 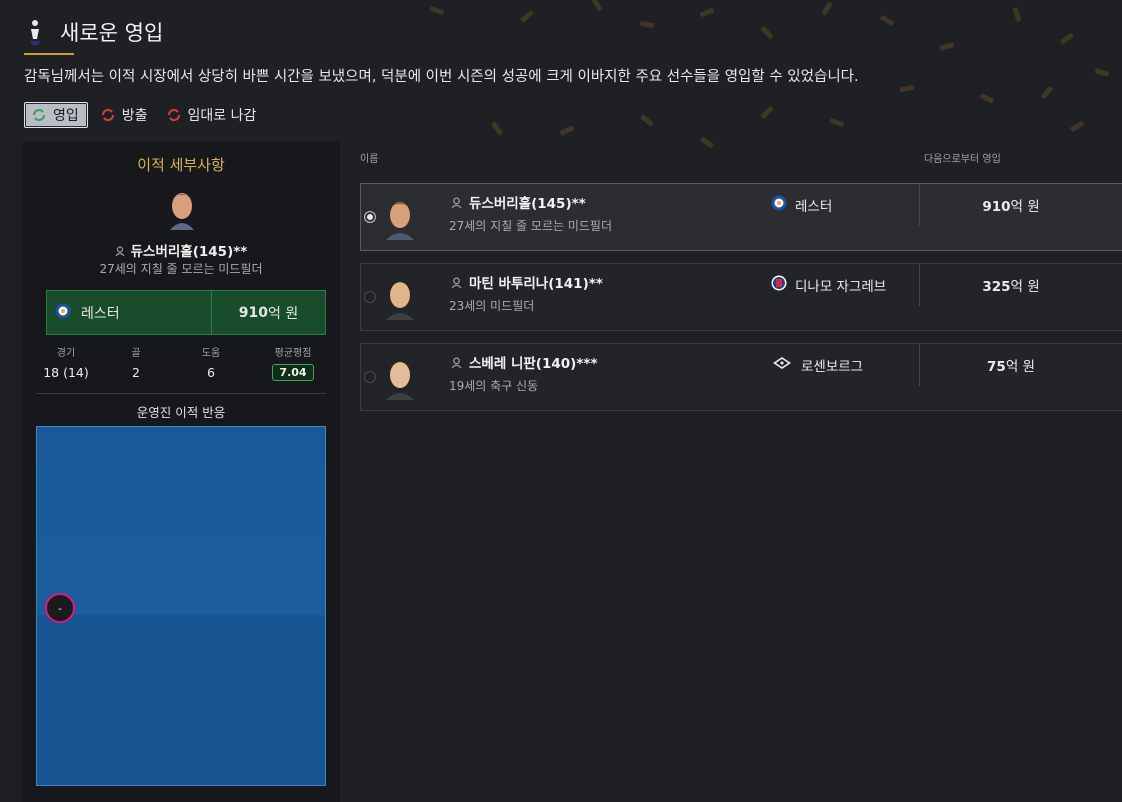 What do you see at coordinates (35, 32) in the screenshot?
I see `club-crest-icon` at bounding box center [35, 32].